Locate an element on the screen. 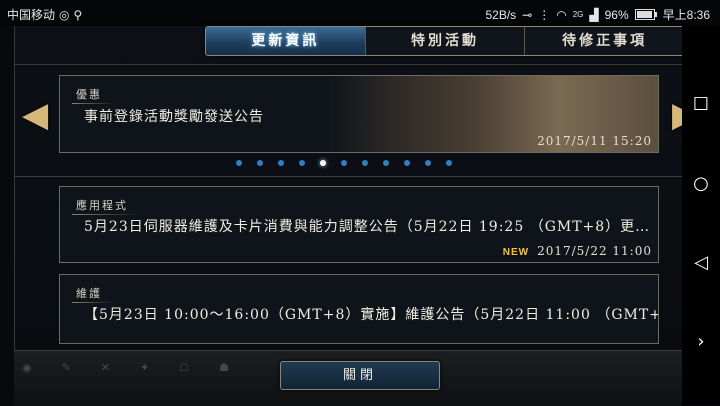 The height and width of the screenshot is (406, 720). signal-label: 2G is located at coordinates (578, 14).